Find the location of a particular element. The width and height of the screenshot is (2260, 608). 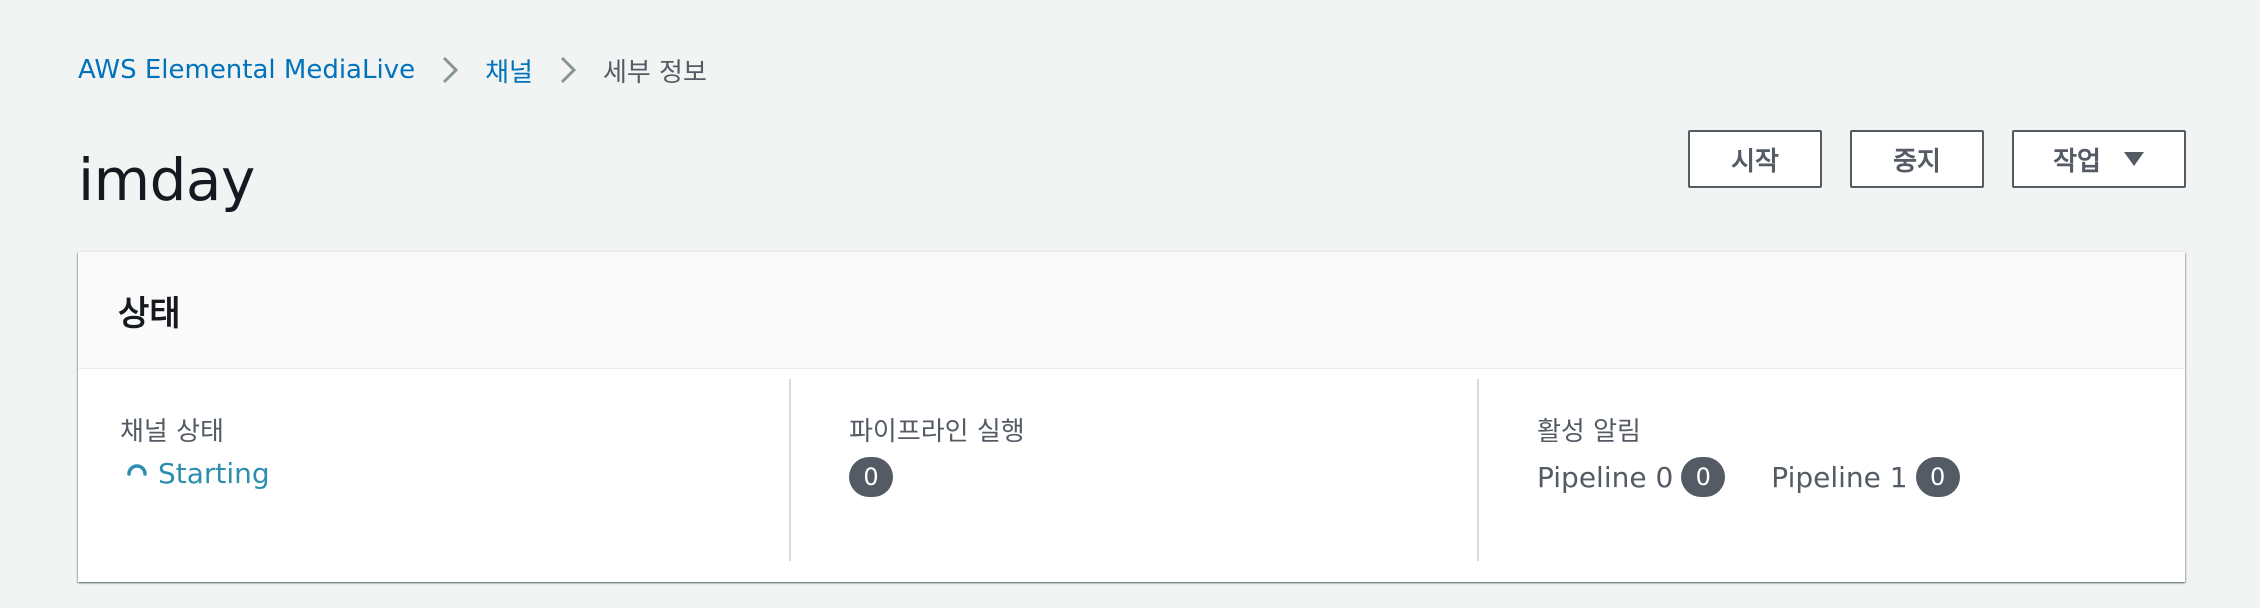

breadcrumb: AWS Elemental MediaLive 채널 세부 정보 is located at coordinates (392, 70).